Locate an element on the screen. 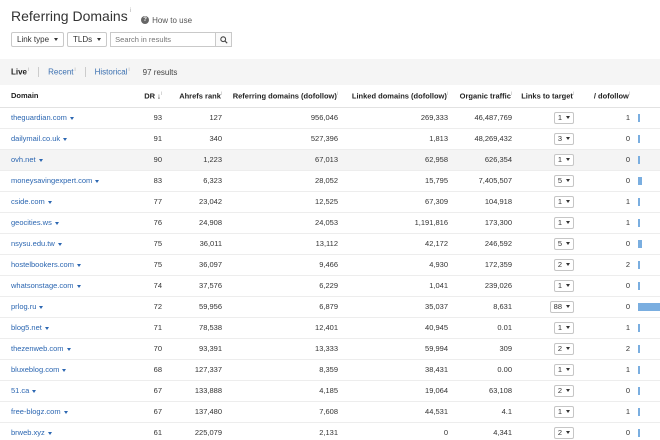 The width and height of the screenshot is (660, 440). table-row: brweb.xyz 61 225,079 2,131 0 4,341 2 0 is located at coordinates (330, 431).